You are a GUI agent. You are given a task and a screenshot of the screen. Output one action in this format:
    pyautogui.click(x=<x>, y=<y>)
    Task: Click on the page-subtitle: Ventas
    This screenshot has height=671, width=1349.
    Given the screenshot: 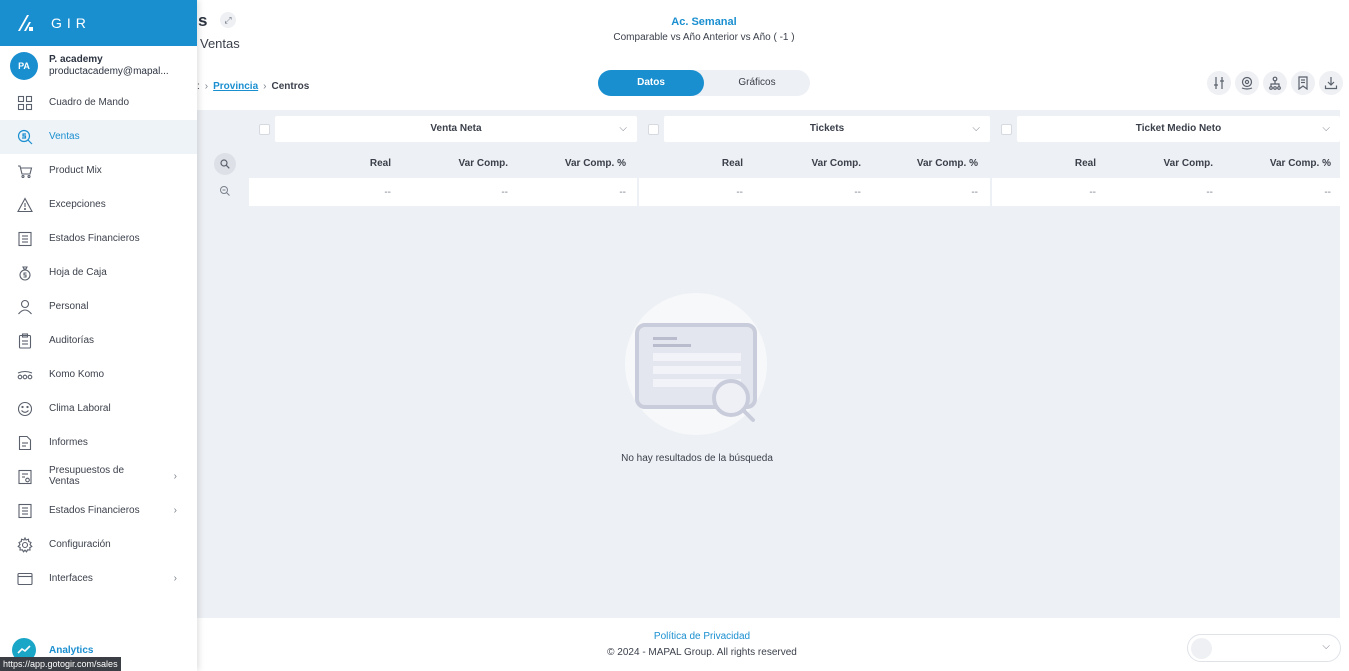 What is the action you would take?
    pyautogui.click(x=220, y=43)
    